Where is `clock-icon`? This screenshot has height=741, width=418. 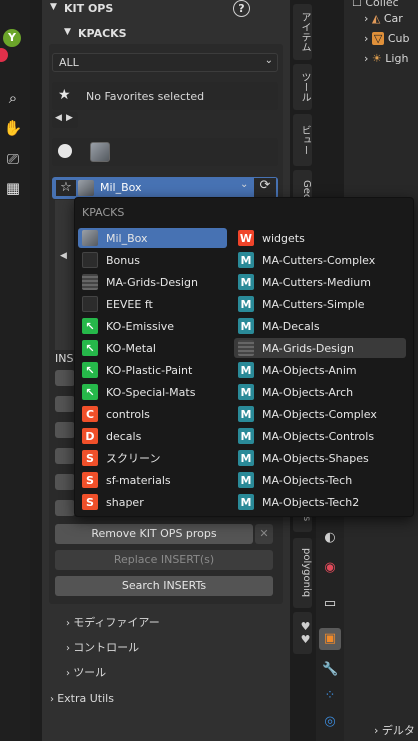 clock-icon is located at coordinates (65, 151).